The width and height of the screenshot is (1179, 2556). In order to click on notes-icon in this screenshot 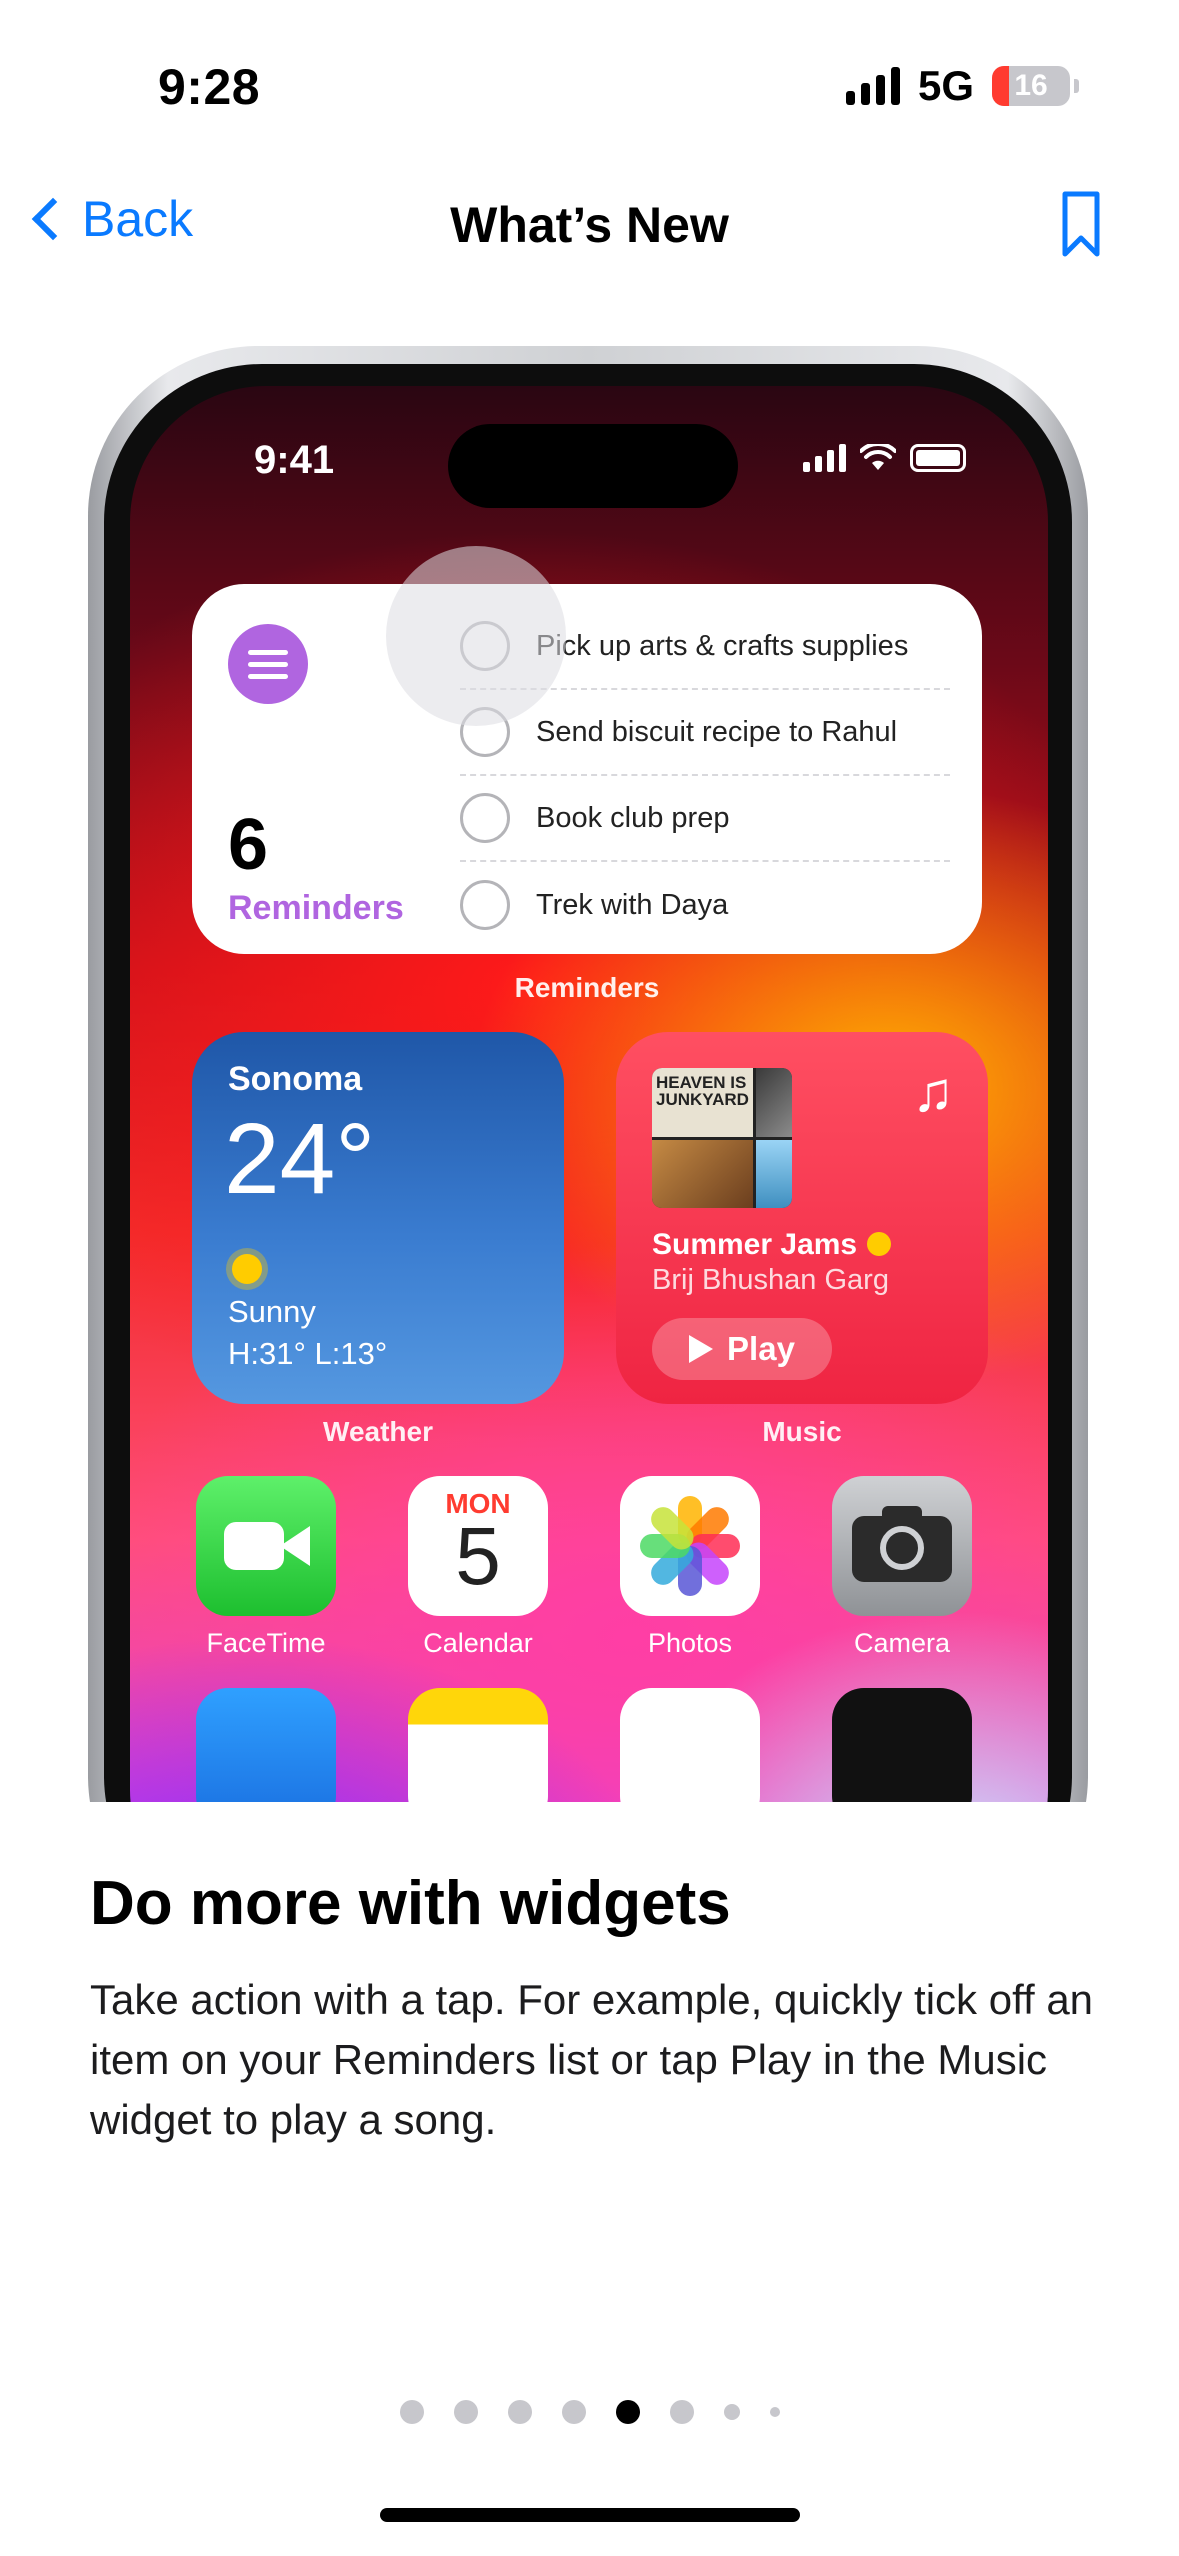, I will do `click(478, 1745)`.